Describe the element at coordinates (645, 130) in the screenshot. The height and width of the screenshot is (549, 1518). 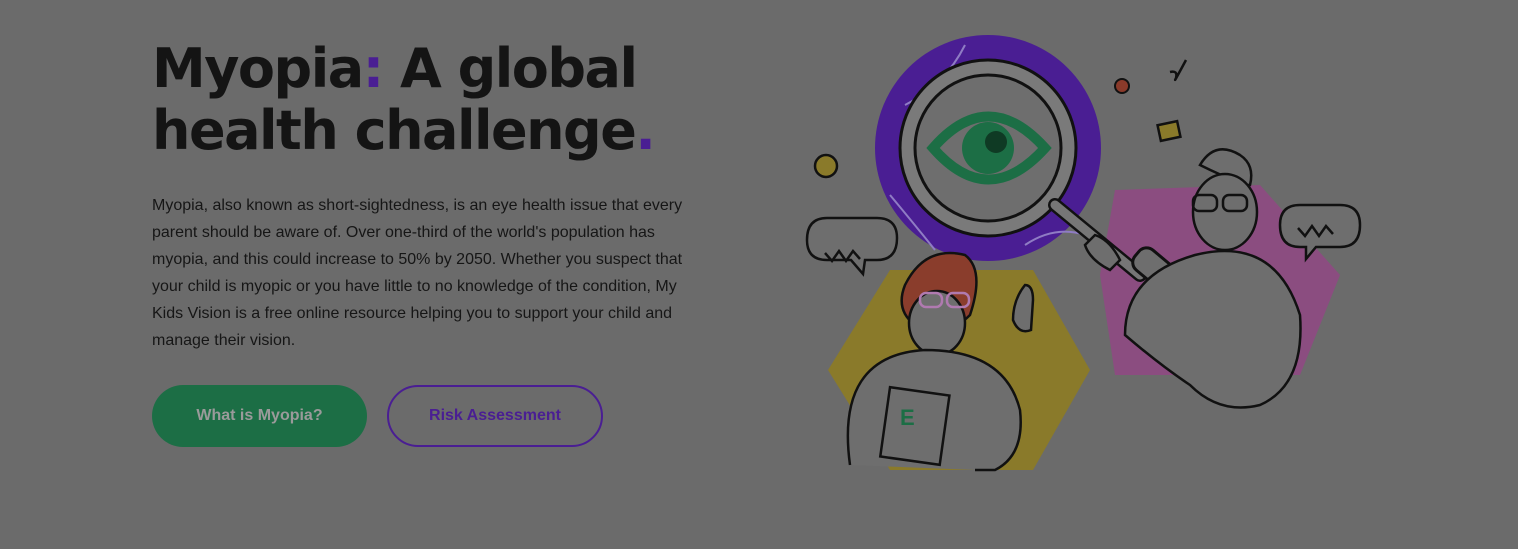
I see `title-period: .` at that location.